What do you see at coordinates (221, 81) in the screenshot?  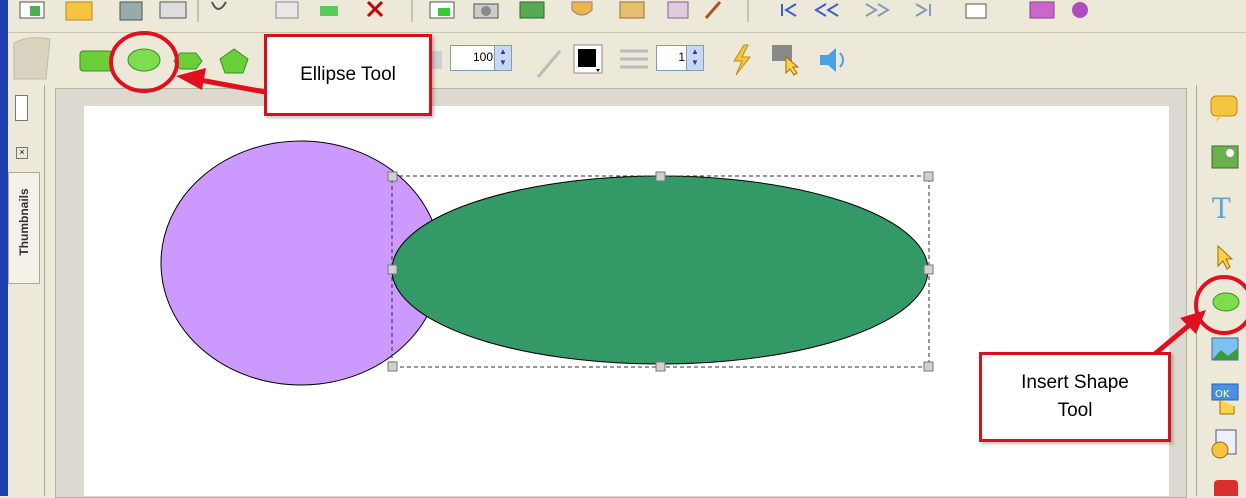 I see `ellipse-tool-arrow` at bounding box center [221, 81].